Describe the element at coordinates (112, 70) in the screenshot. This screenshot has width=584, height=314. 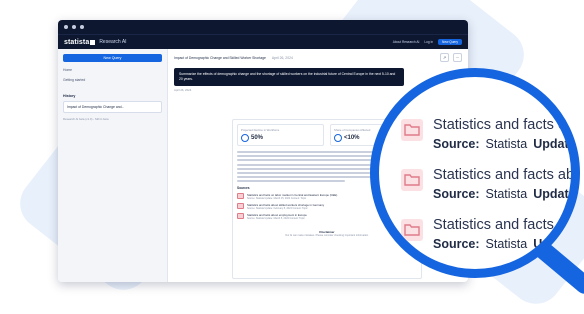
I see `sidebar-item-home: Home` at that location.